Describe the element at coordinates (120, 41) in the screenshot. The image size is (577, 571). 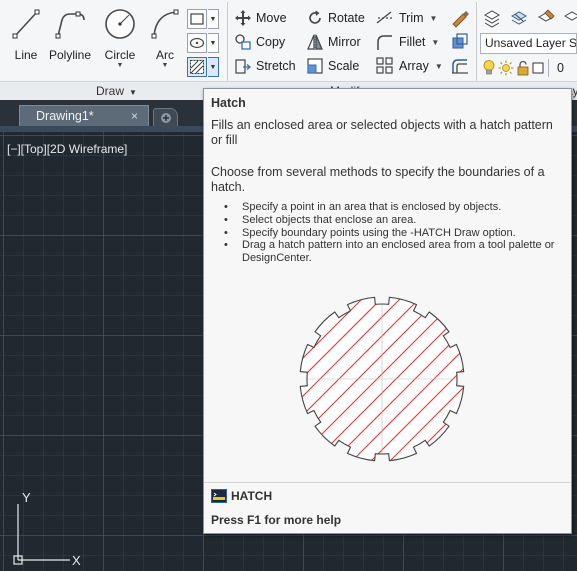
I see `circle-tool-button: Circle ▼` at that location.